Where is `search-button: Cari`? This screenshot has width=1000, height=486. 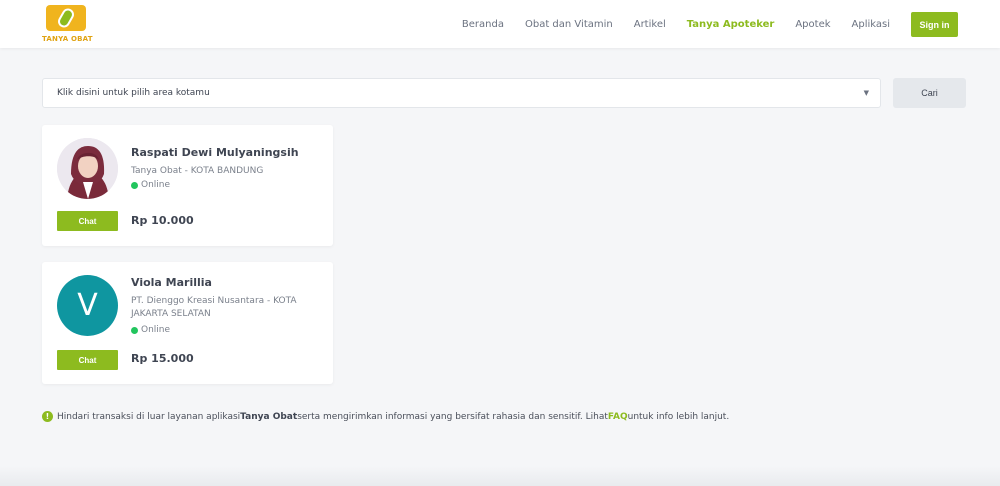
search-button: Cari is located at coordinates (929, 93).